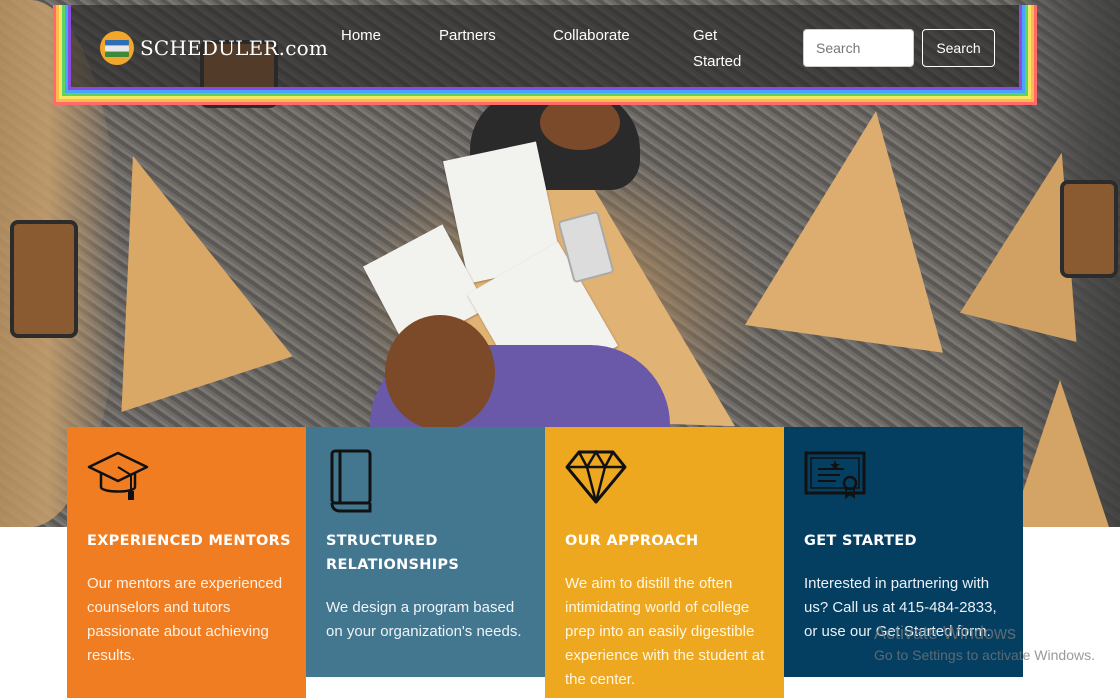 The image size is (1120, 698). I want to click on nav-link-collaborate: Collaborate, so click(591, 36).